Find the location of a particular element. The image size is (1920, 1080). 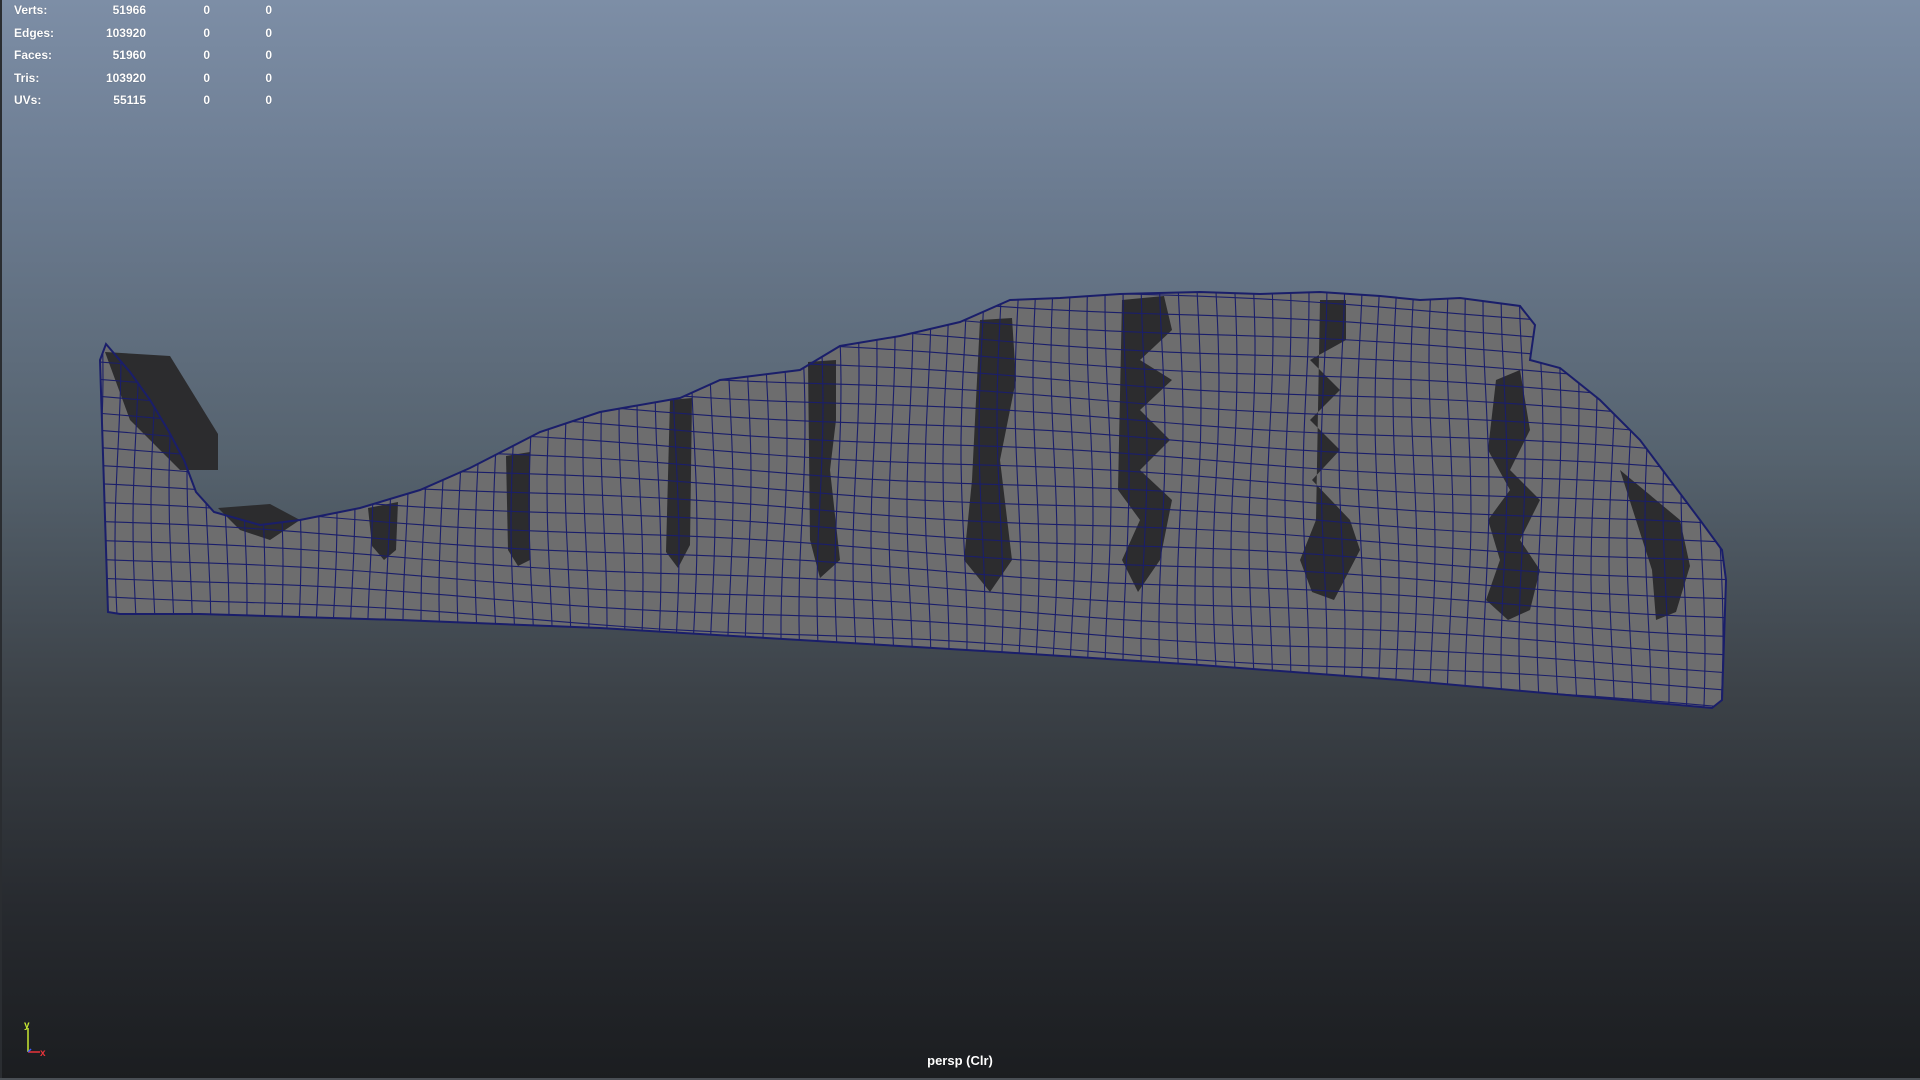

camera-name-label: persp (Clr) is located at coordinates (960, 1060).